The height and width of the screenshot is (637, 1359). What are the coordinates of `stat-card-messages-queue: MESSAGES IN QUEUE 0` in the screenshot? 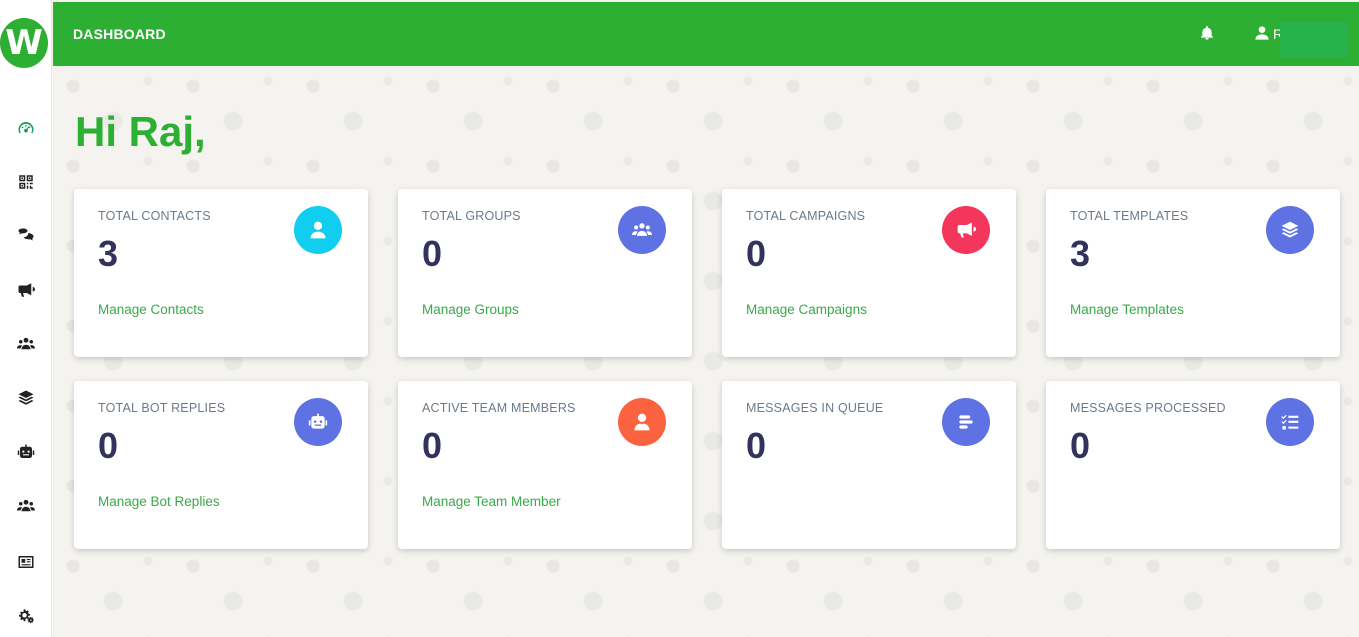 It's located at (869, 465).